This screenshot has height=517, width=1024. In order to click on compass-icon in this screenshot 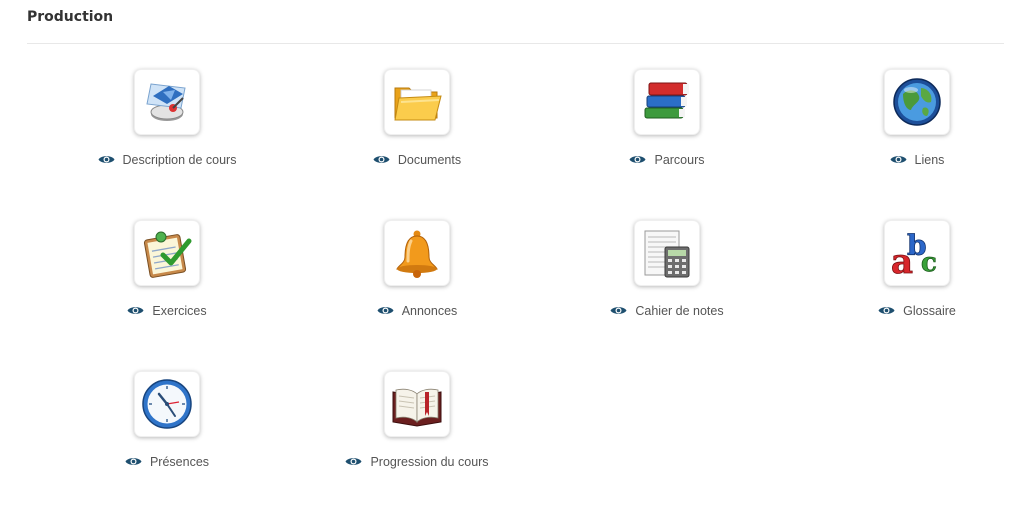, I will do `click(166, 102)`.